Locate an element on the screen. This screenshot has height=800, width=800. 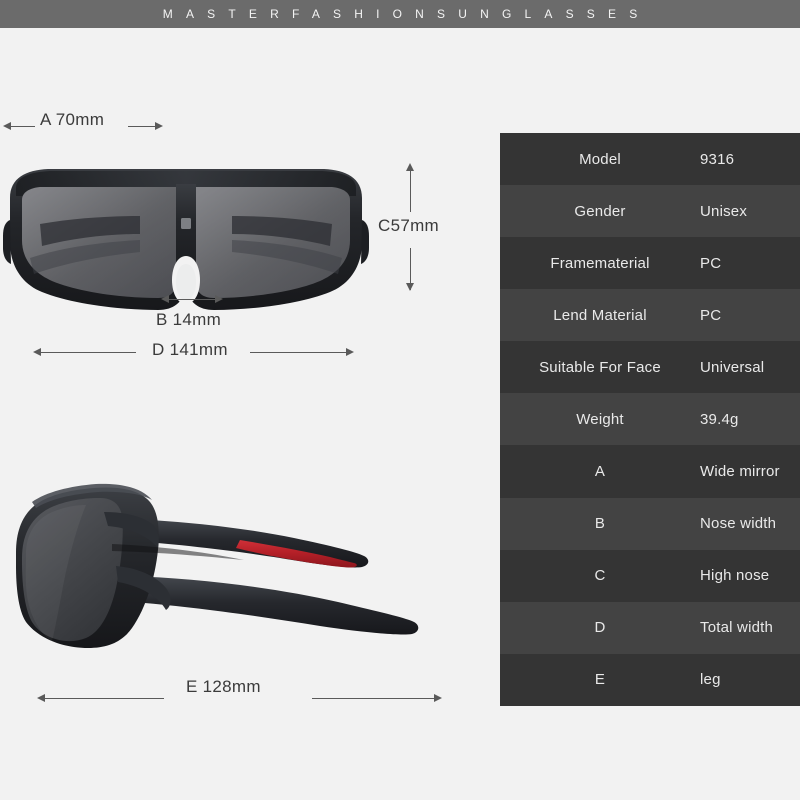
arrow-right-e is located at coordinates (438, 698).